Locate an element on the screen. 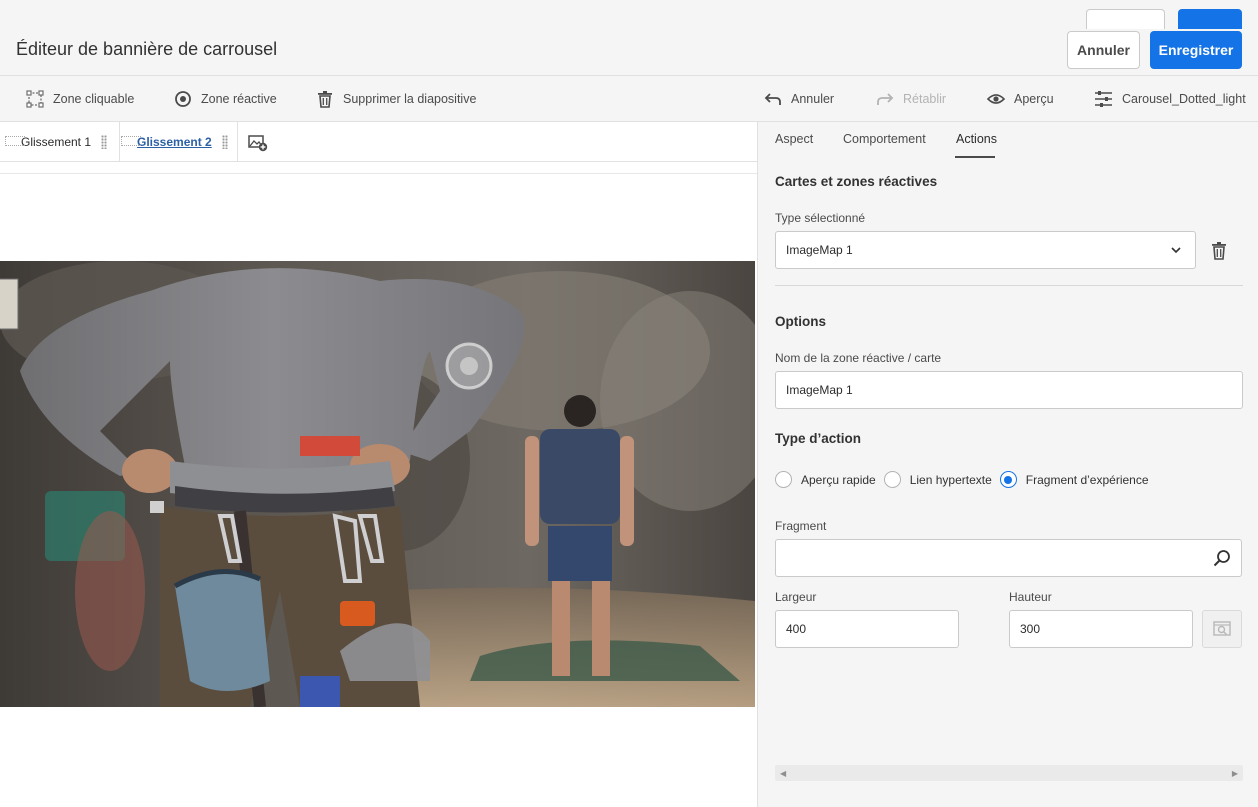 The height and width of the screenshot is (807, 1258). tab-aspect: Aspect is located at coordinates (794, 139).